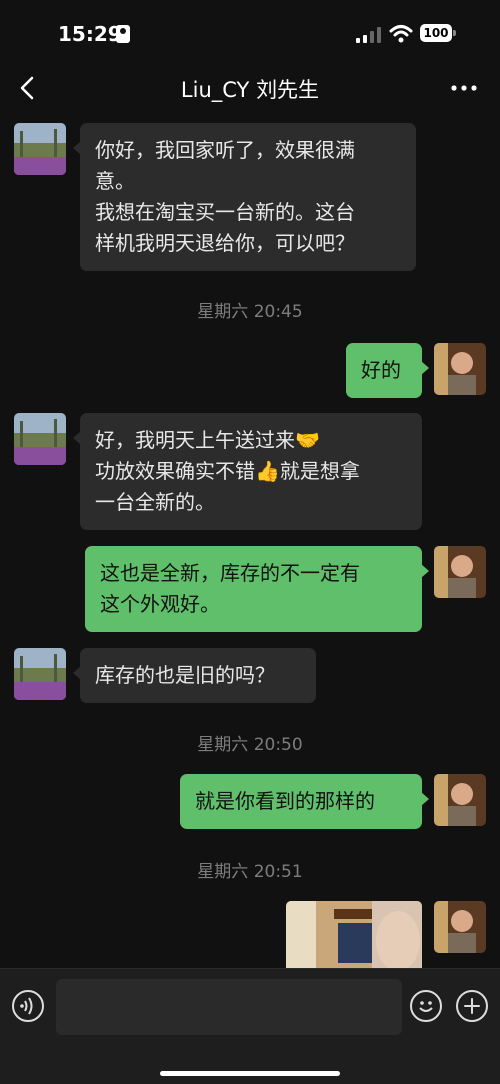 The height and width of the screenshot is (1084, 500). Describe the element at coordinates (227, 471) in the screenshot. I see `message-line: 功放效果确实不错👍就是想拿` at that location.